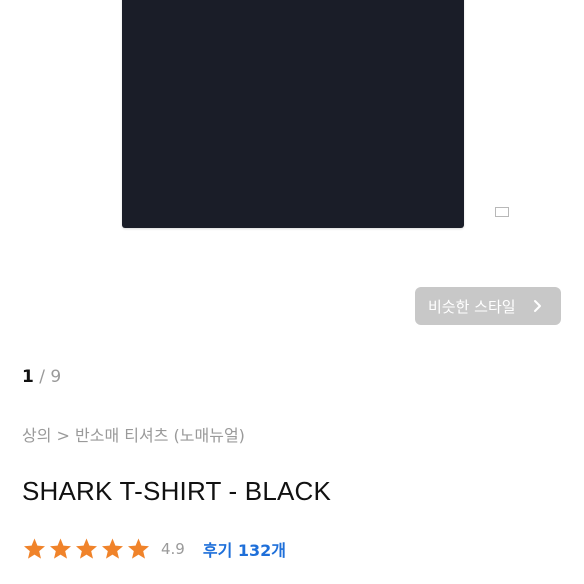  I want to click on pager-total: 9, so click(56, 377).